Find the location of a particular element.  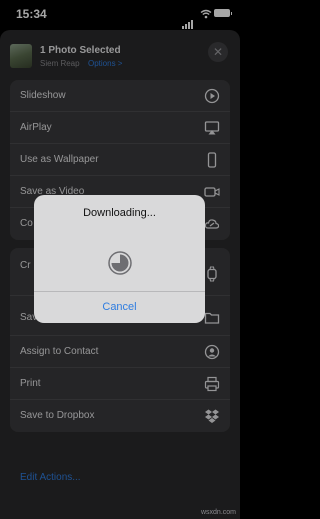

downloading-alert: Downloading... Cancel is located at coordinates (119, 259).